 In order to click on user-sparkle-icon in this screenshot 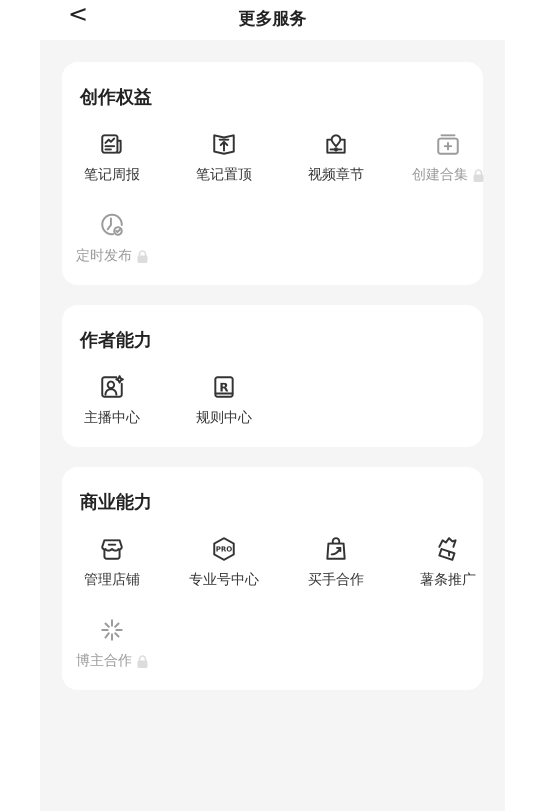, I will do `click(112, 387)`.